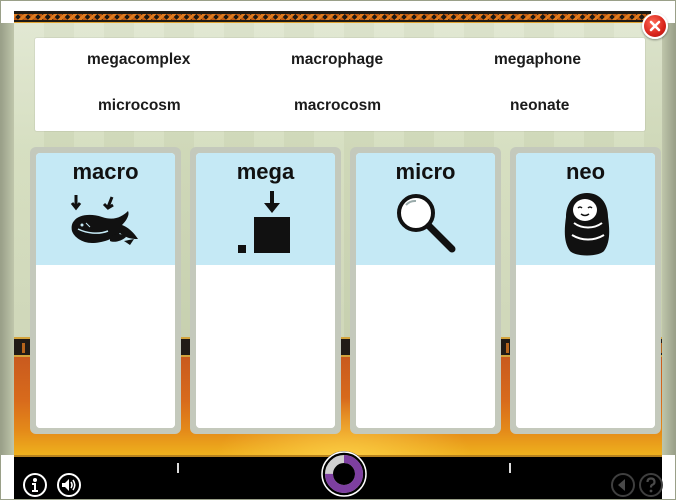 Image resolution: width=681 pixels, height=502 pixels. I want to click on category-header: mega, so click(265, 209).